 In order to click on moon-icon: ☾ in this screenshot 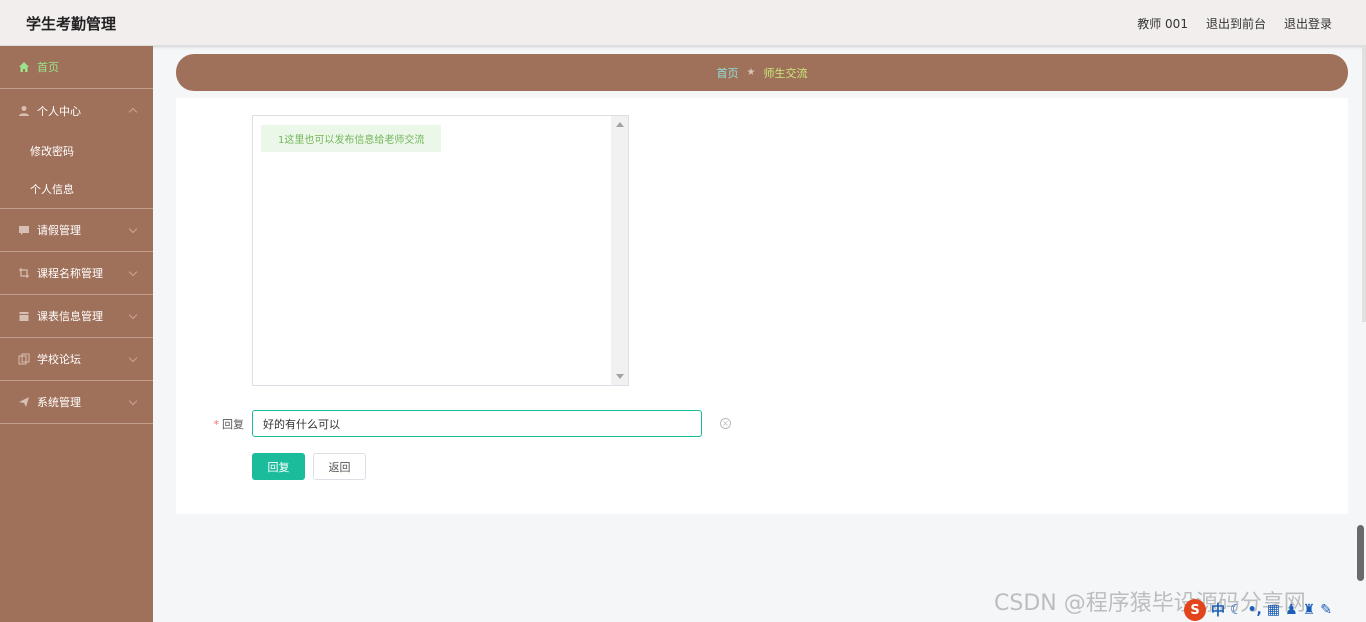, I will do `click(1236, 610)`.